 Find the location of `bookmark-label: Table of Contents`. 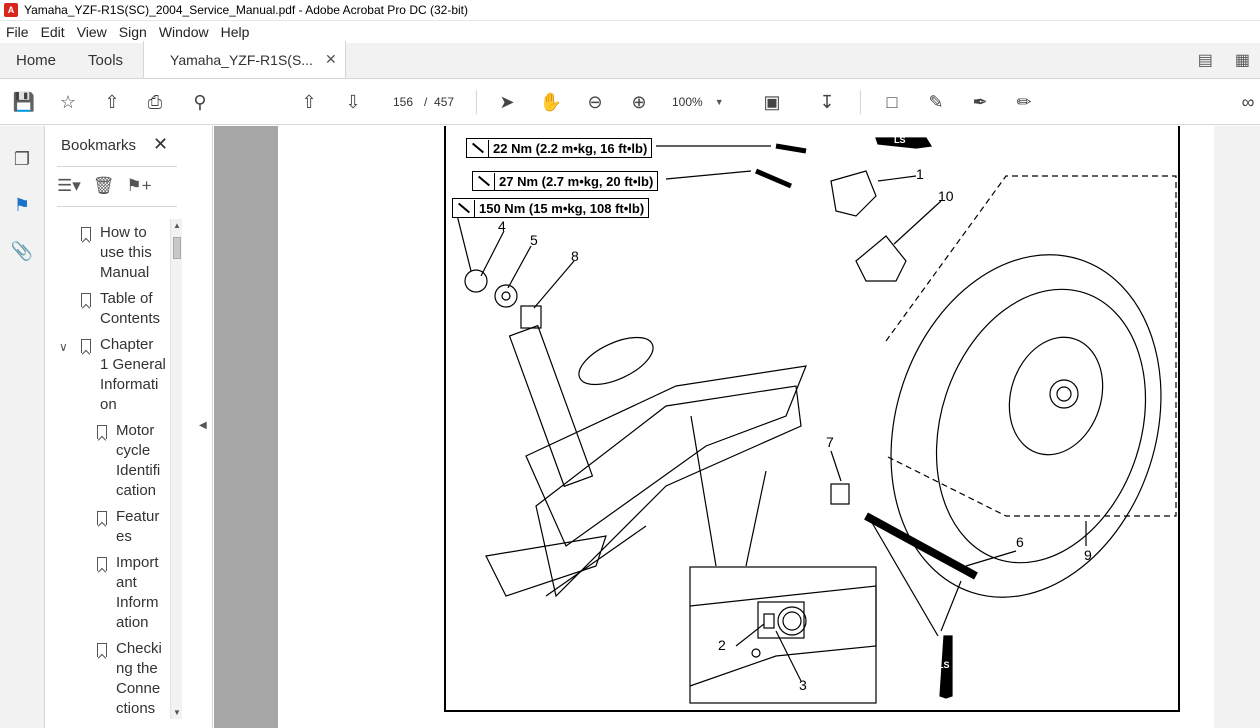

bookmark-label: Table of Contents is located at coordinates (130, 308).